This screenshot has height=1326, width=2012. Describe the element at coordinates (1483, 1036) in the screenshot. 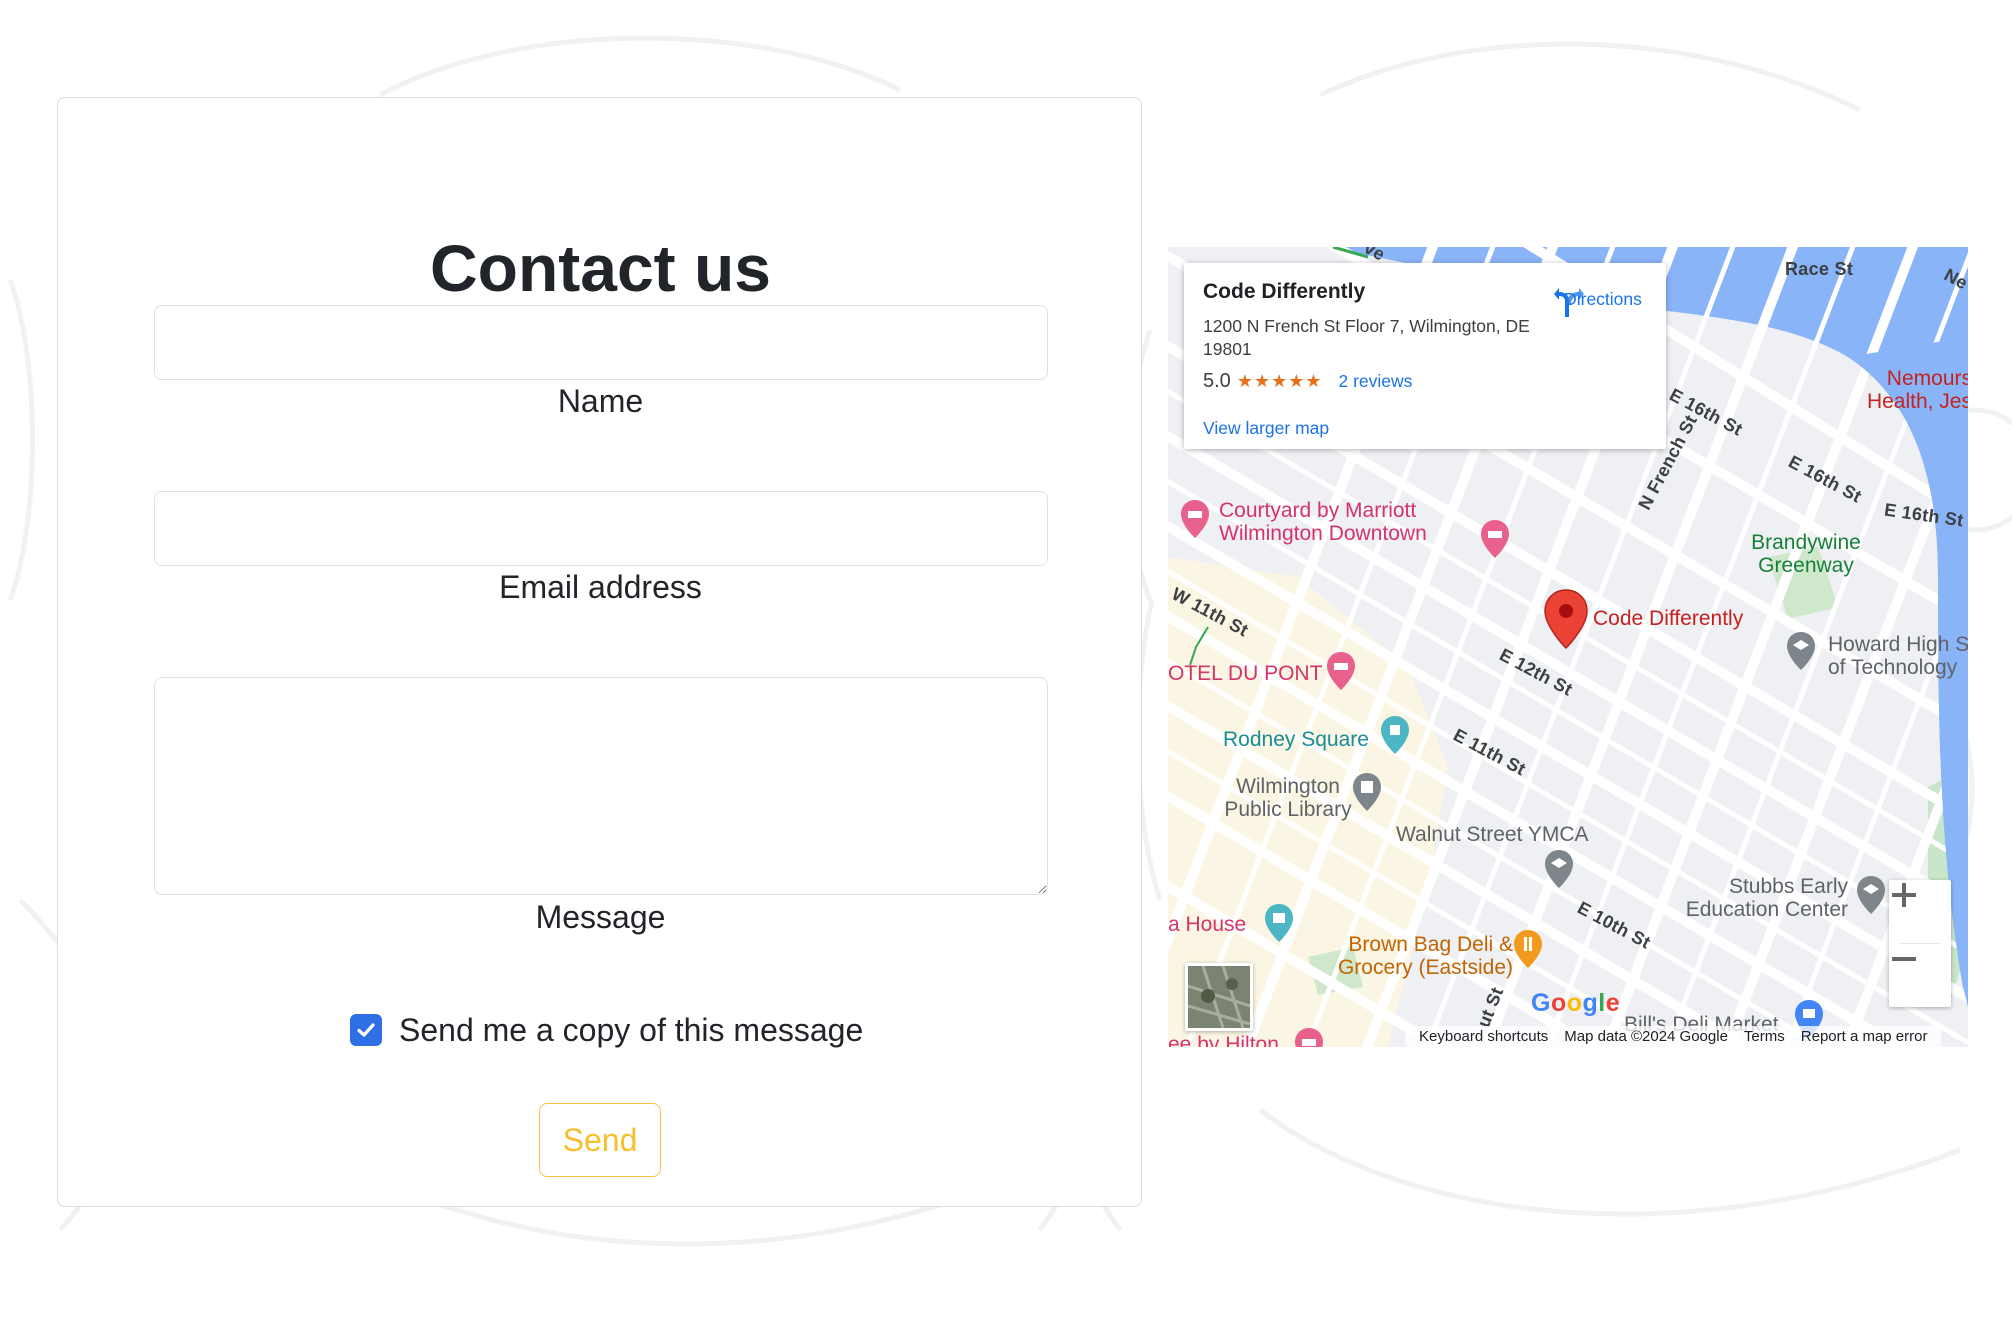

I see `keyboard-shortcuts-link: Keyboard shortcuts` at that location.